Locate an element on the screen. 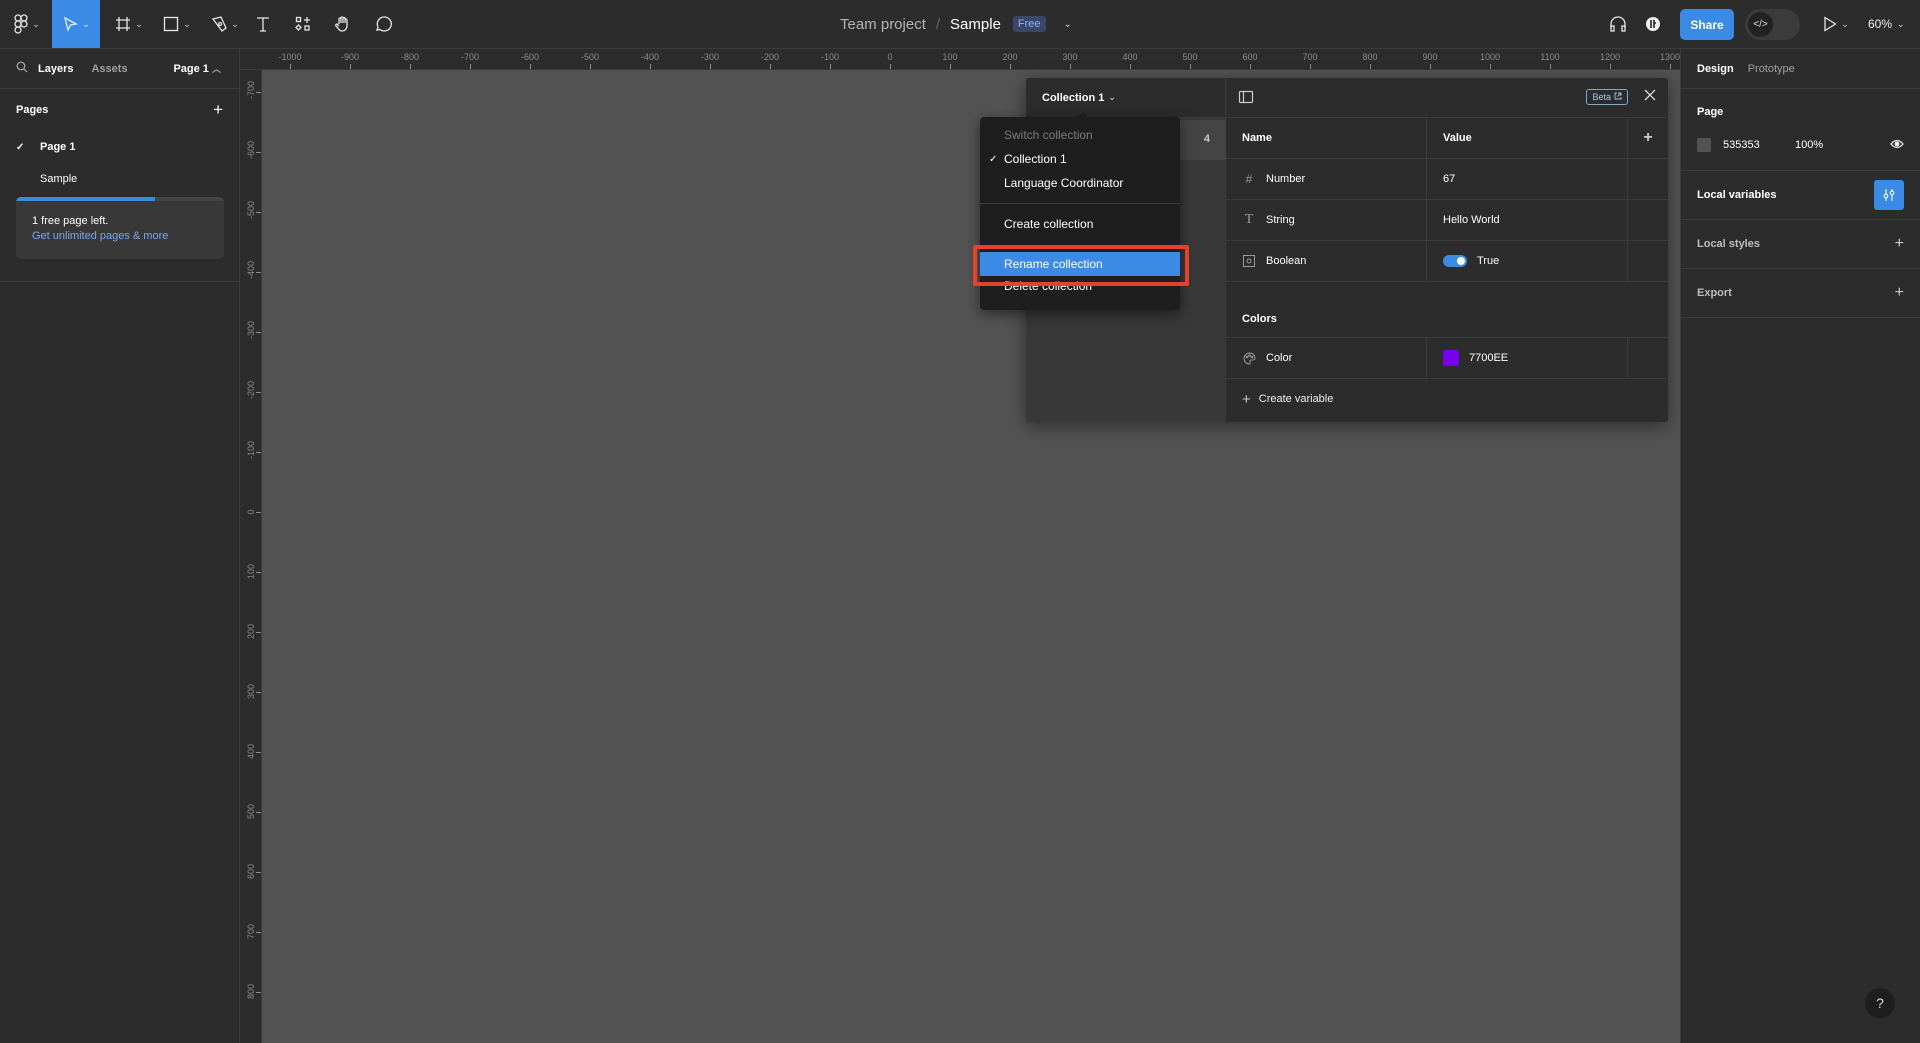  string-icon: T is located at coordinates (1249, 219).